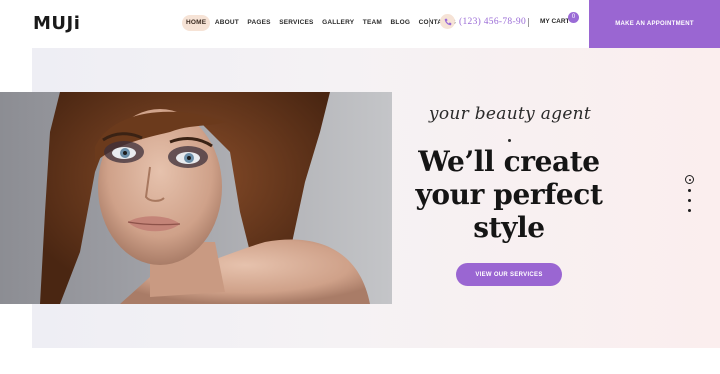 The height and width of the screenshot is (374, 720). I want to click on nav-item-blog: BLOG, so click(401, 23).